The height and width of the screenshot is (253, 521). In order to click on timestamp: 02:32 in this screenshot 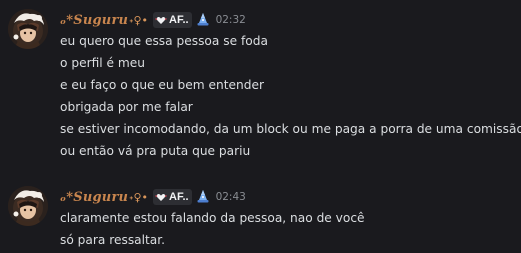, I will do `click(231, 20)`.